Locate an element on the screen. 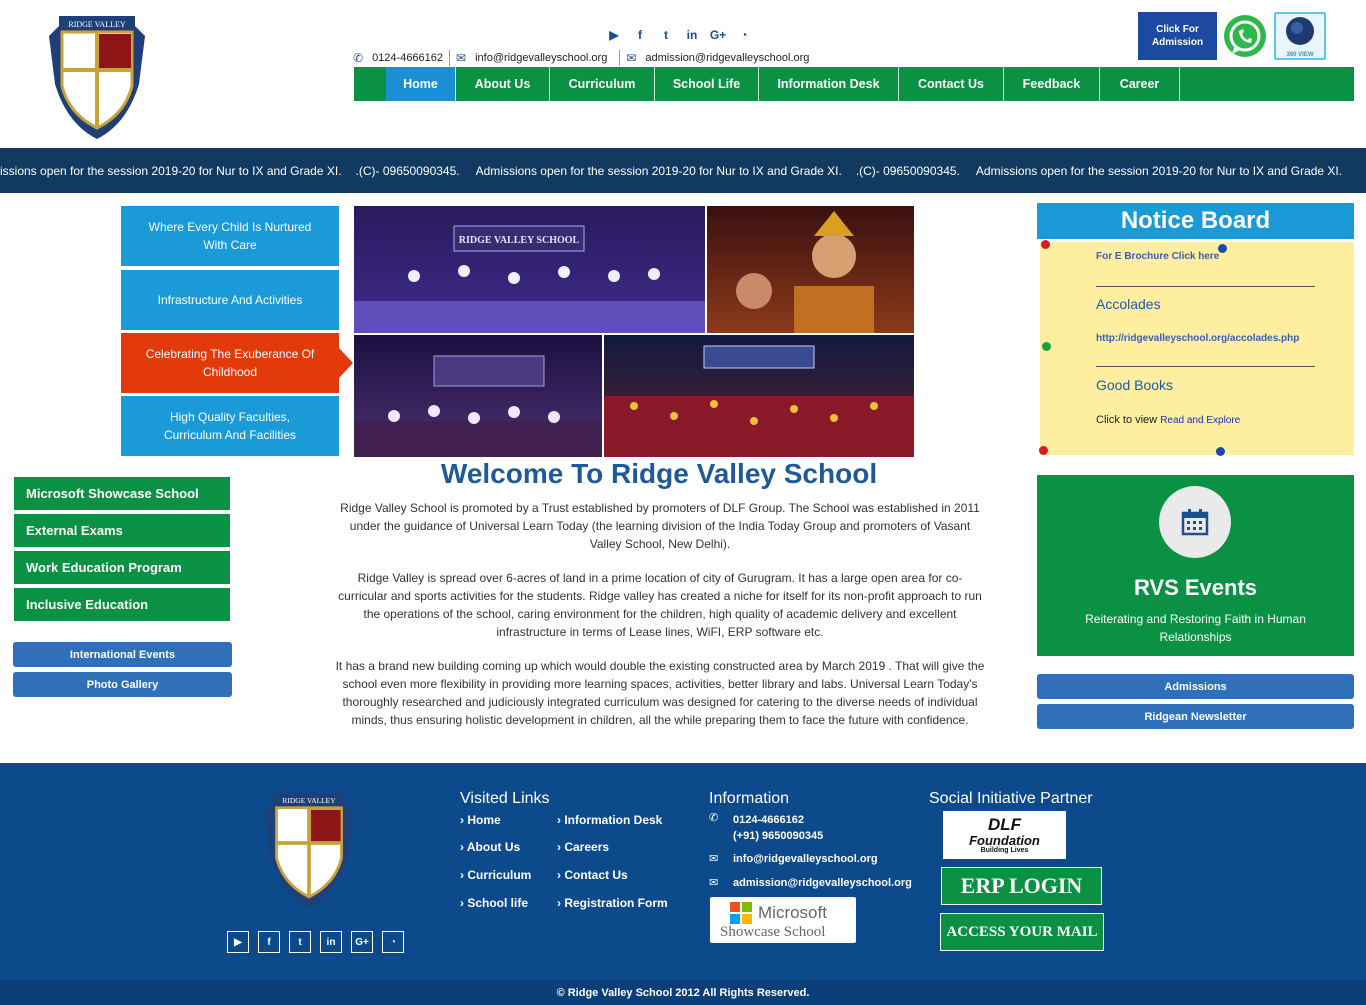  click-for-admission-button: Click For Admission is located at coordinates (1177, 36).